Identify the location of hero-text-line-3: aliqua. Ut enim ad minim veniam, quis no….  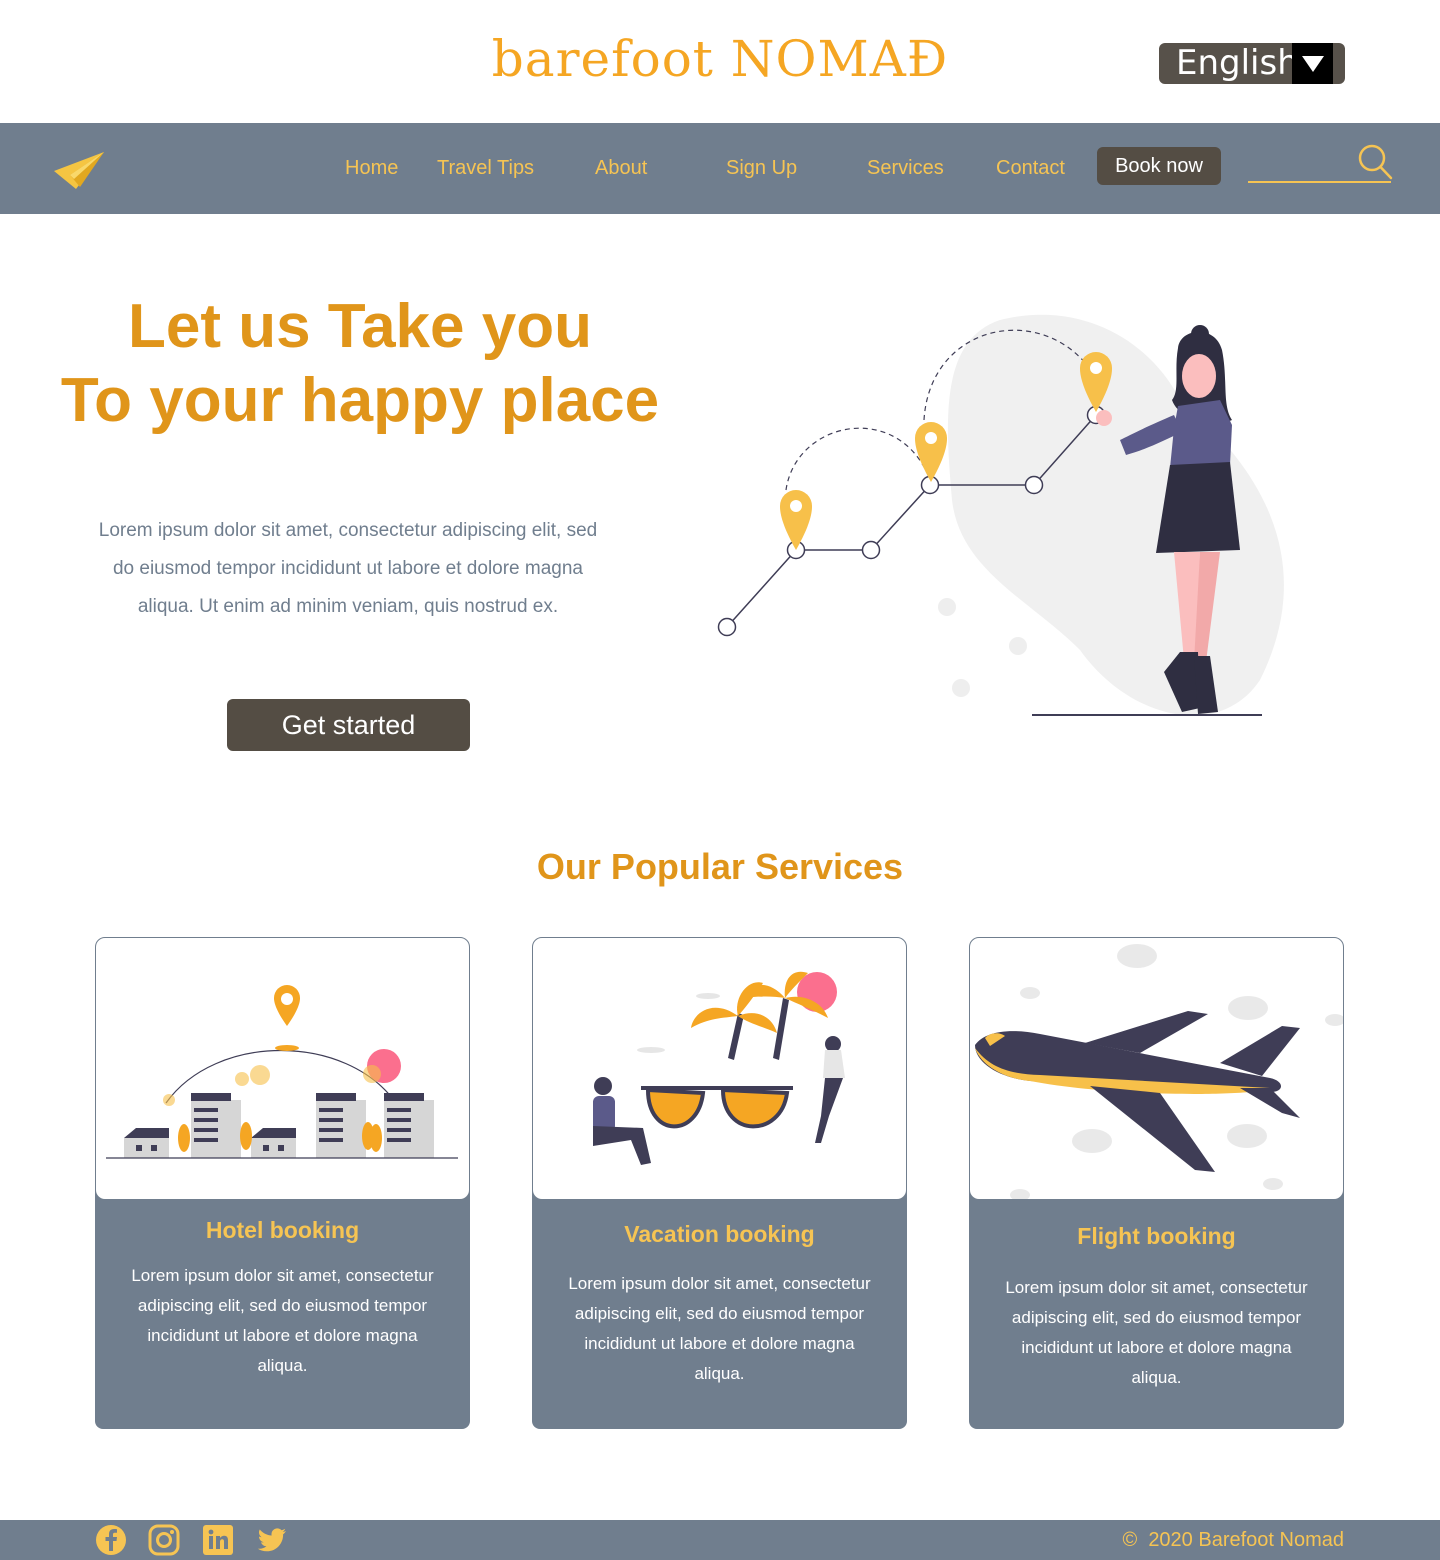
(348, 606).